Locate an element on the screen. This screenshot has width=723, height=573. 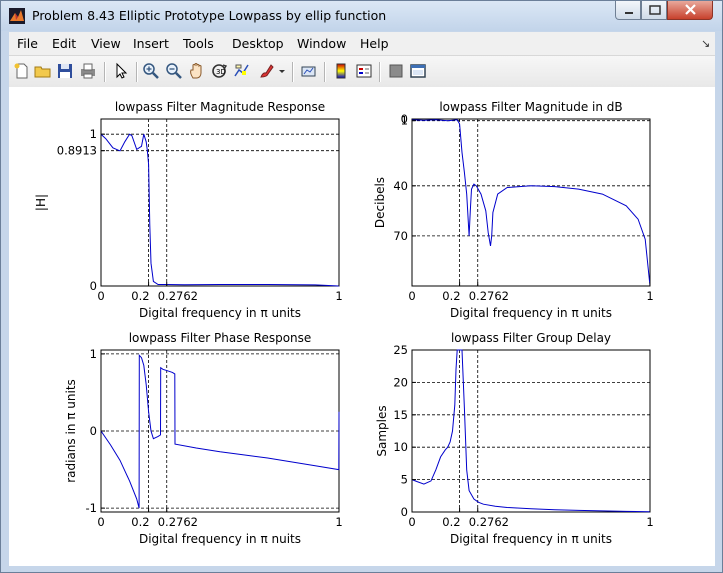
open-file-icon is located at coordinates (43, 71).